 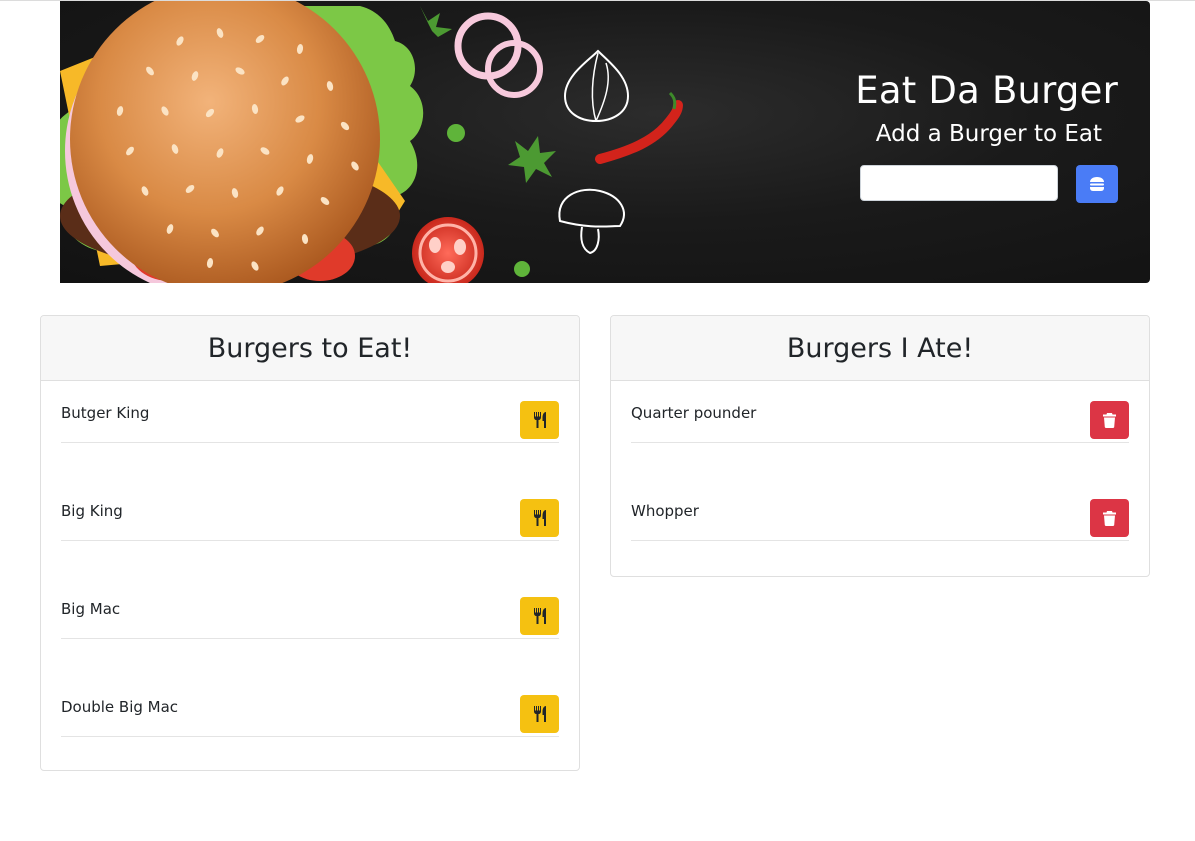 I want to click on burgers-eaten-card: Burgers I Ate! Quarter pounder Whopper, so click(x=880, y=446).